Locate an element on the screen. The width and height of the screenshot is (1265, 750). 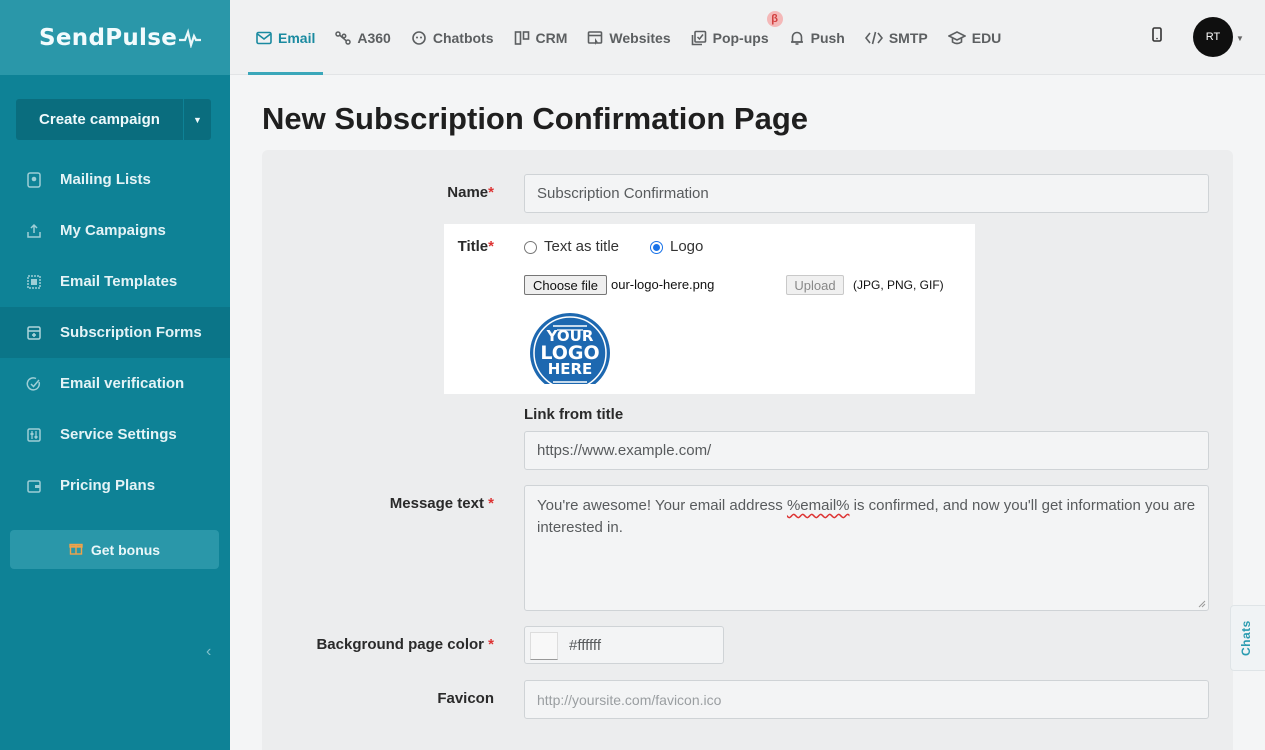
name-input: Subscription Confirmation is located at coordinates (866, 193).